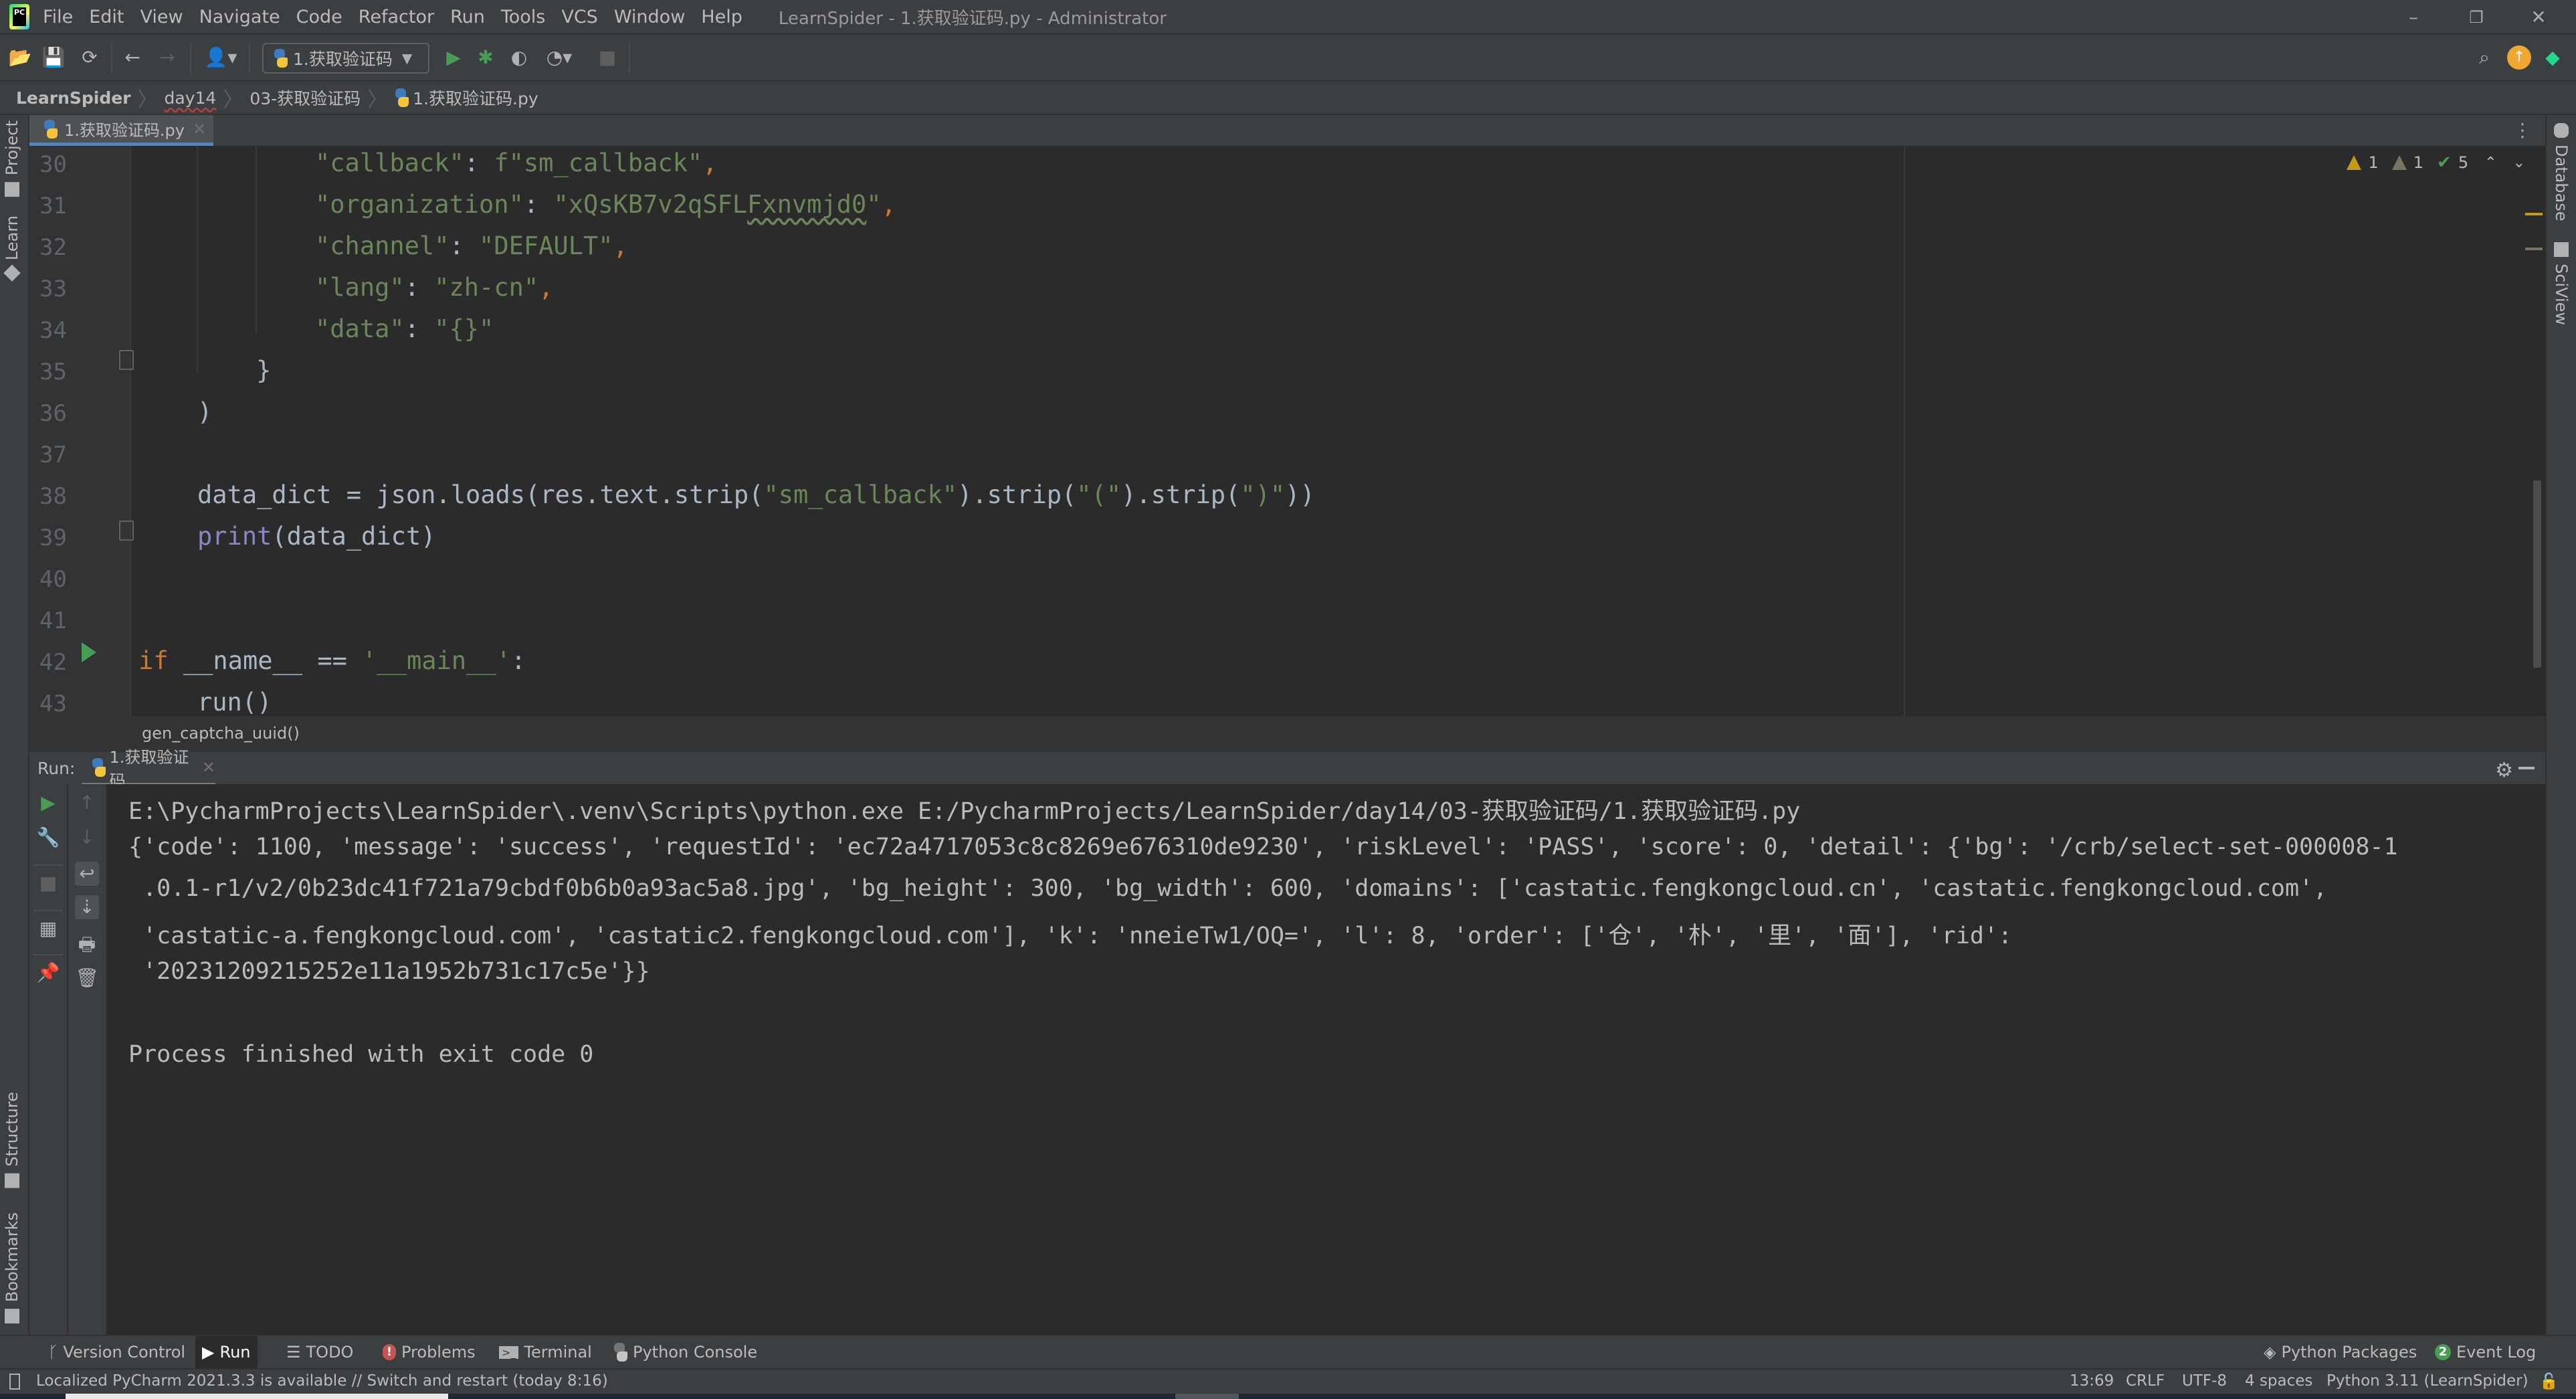 Image resolution: width=2576 pixels, height=1399 pixels. Describe the element at coordinates (2534, 249) in the screenshot. I see `weak-warning-stripe-mark` at that location.